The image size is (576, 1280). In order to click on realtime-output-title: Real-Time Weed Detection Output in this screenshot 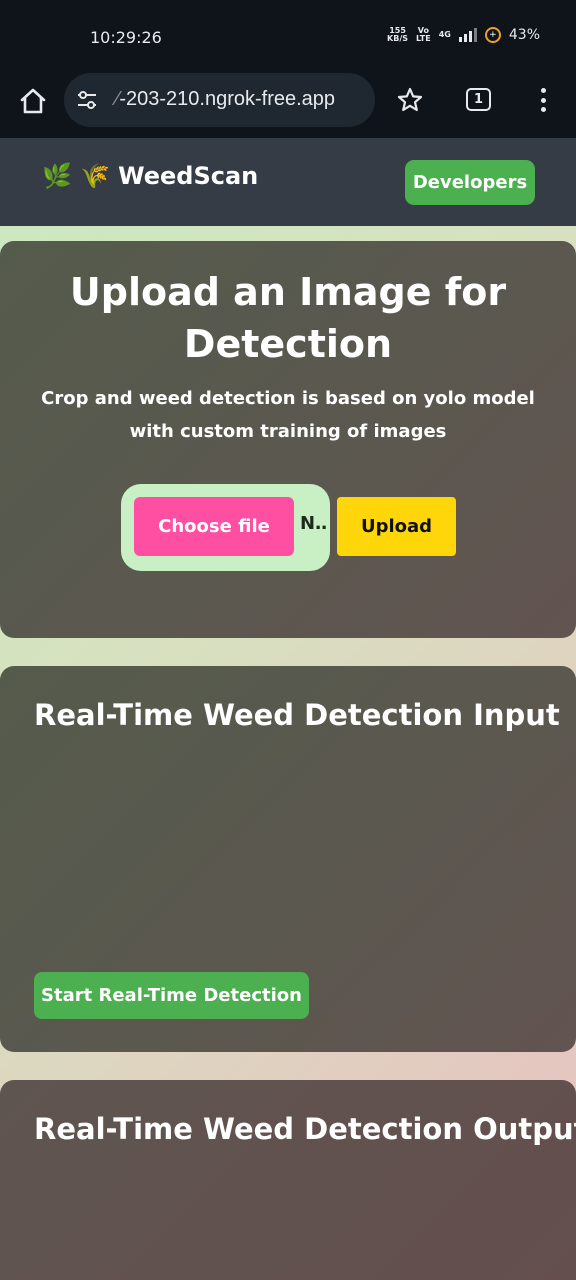, I will do `click(305, 1129)`.